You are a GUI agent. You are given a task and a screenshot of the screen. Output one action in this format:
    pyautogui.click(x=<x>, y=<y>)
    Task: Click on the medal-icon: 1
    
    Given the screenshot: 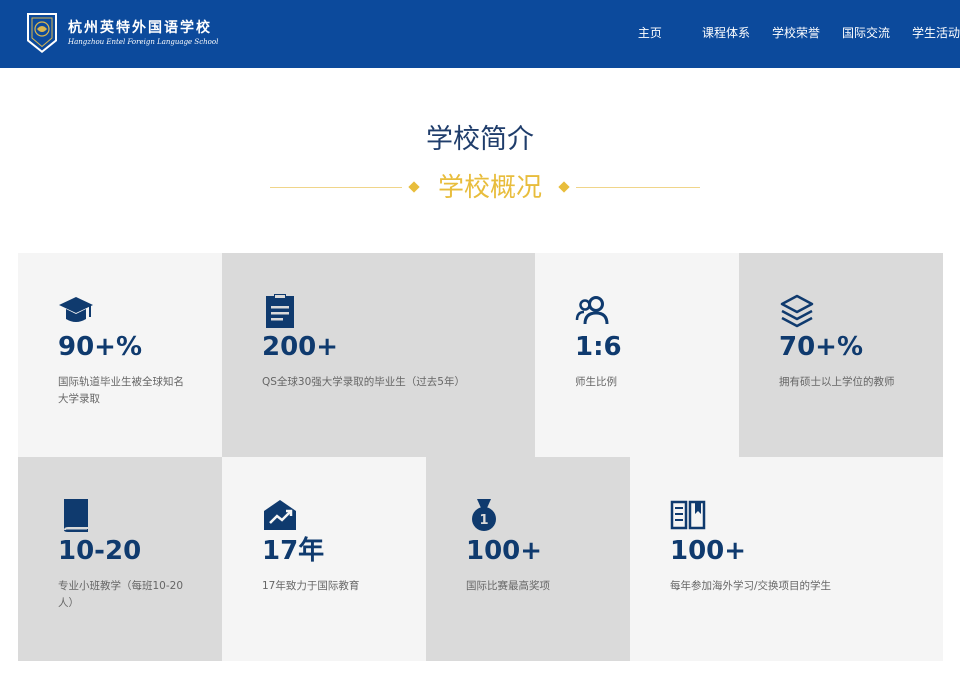 What is the action you would take?
    pyautogui.click(x=484, y=515)
    